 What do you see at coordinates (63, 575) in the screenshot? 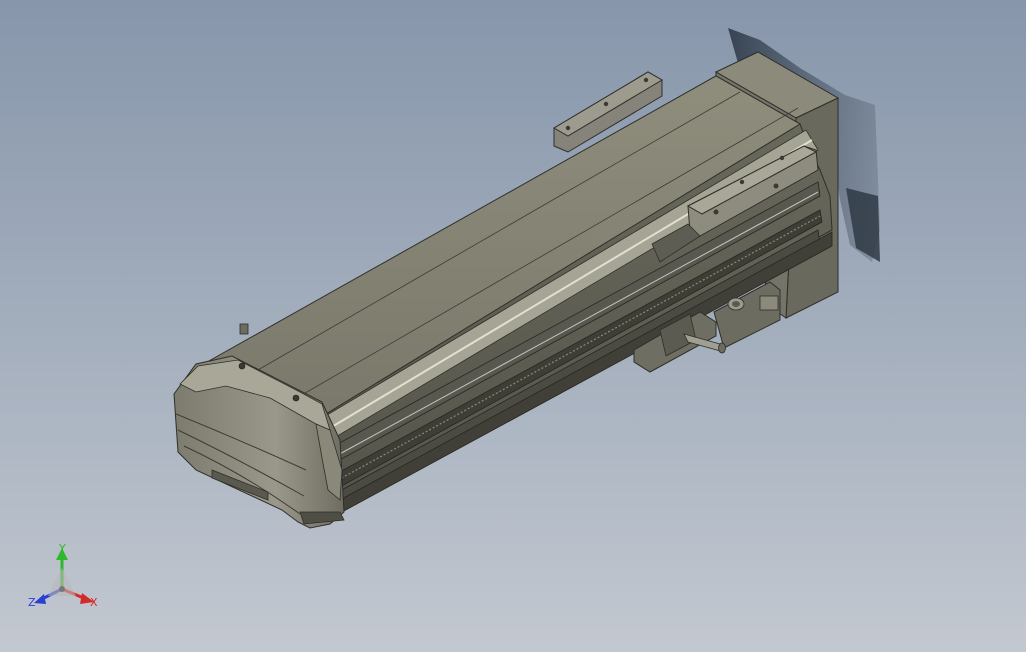
I see `coordinate-triad: Y X Z` at bounding box center [63, 575].